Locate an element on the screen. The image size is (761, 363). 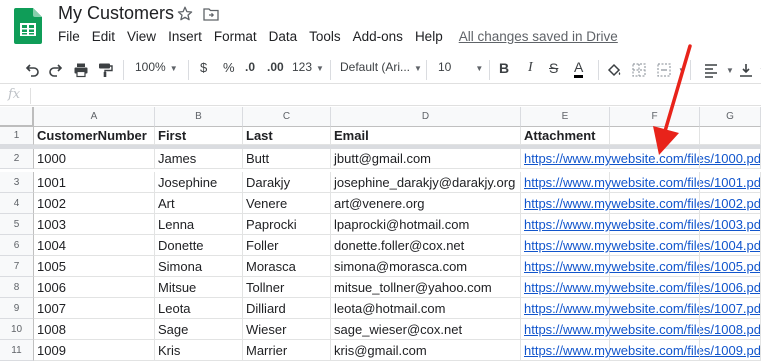
attachment-link-cell: https://www.mywebsite.com/files/1004.pdf is located at coordinates (641, 245).